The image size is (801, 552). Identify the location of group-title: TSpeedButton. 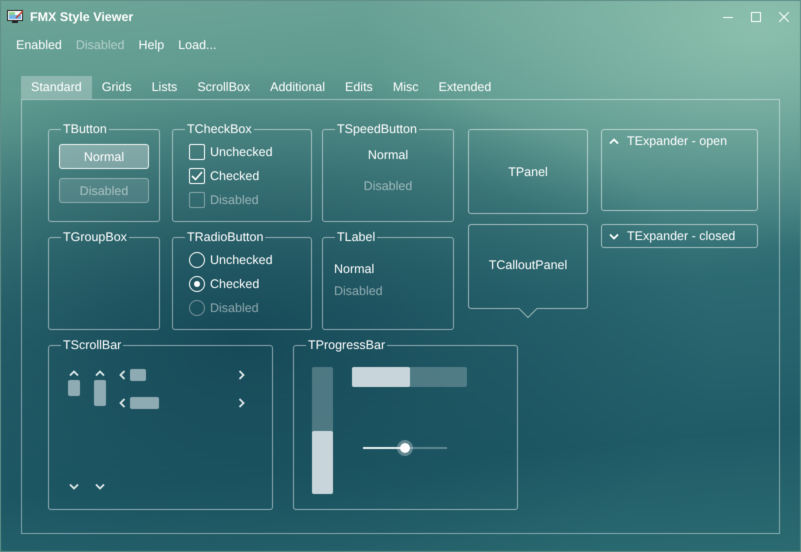
(377, 129).